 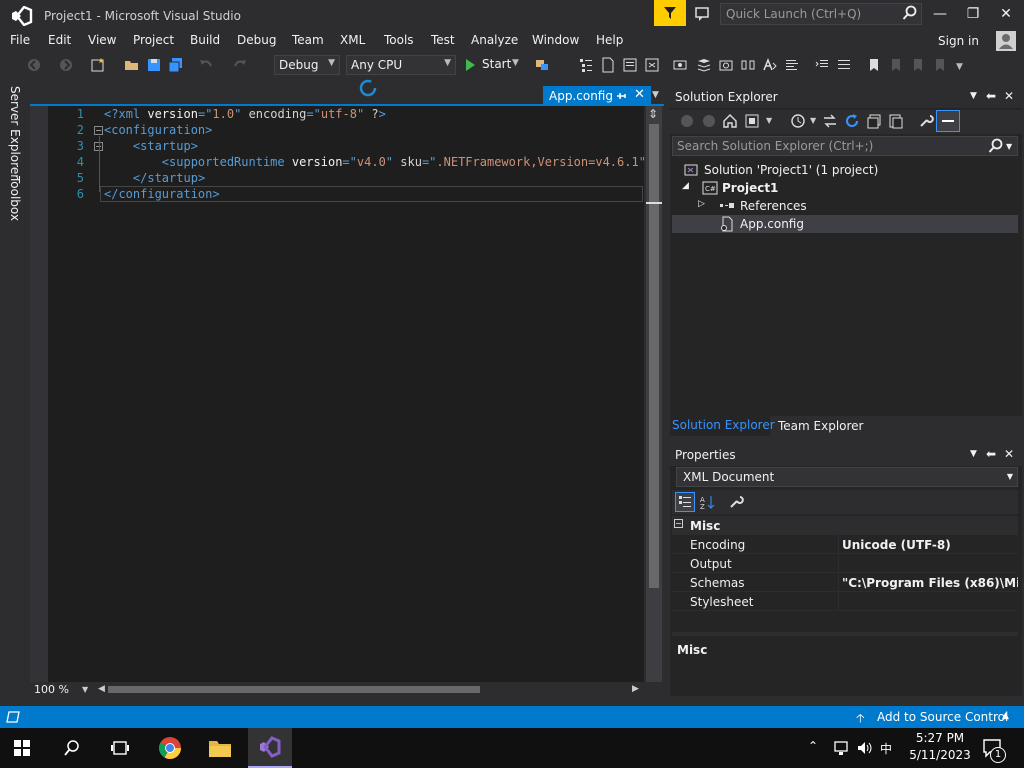 What do you see at coordinates (132, 65) in the screenshot?
I see `open-file-icon` at bounding box center [132, 65].